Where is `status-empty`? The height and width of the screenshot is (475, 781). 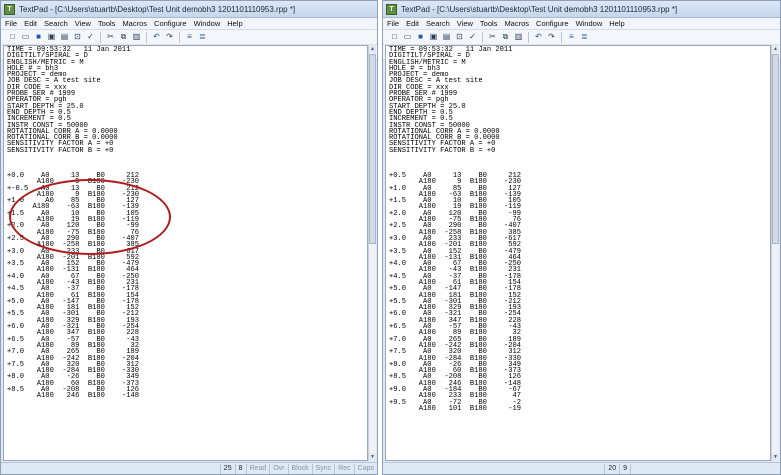
status-empty is located at coordinates (705, 468).